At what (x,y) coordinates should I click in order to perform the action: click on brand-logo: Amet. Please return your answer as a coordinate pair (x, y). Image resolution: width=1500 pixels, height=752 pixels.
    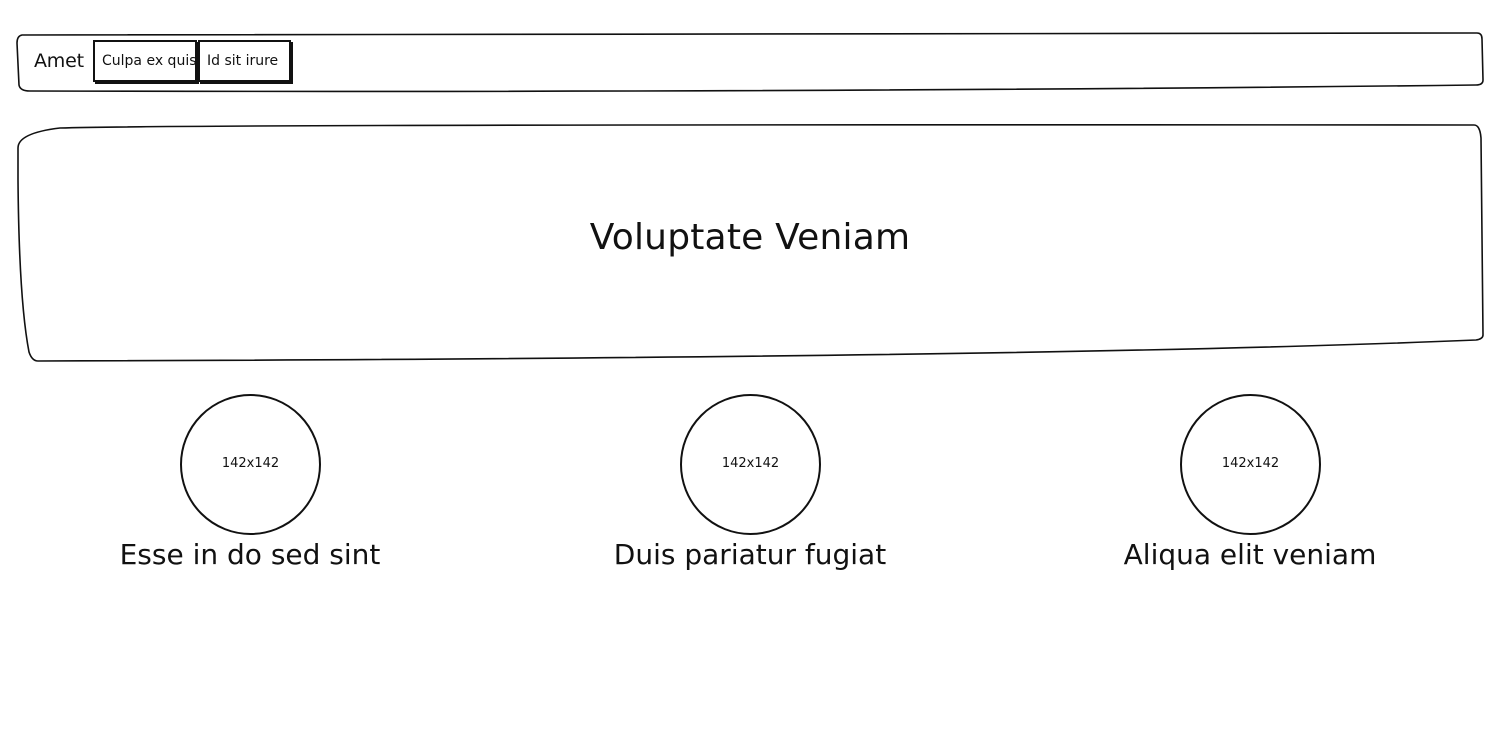
    Looking at the image, I should click on (59, 61).